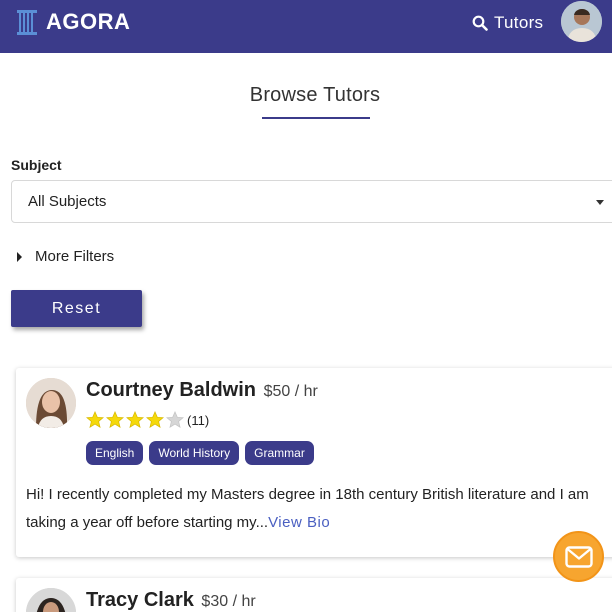  Describe the element at coordinates (311, 201) in the screenshot. I see `subject-select: All Subjects` at that location.